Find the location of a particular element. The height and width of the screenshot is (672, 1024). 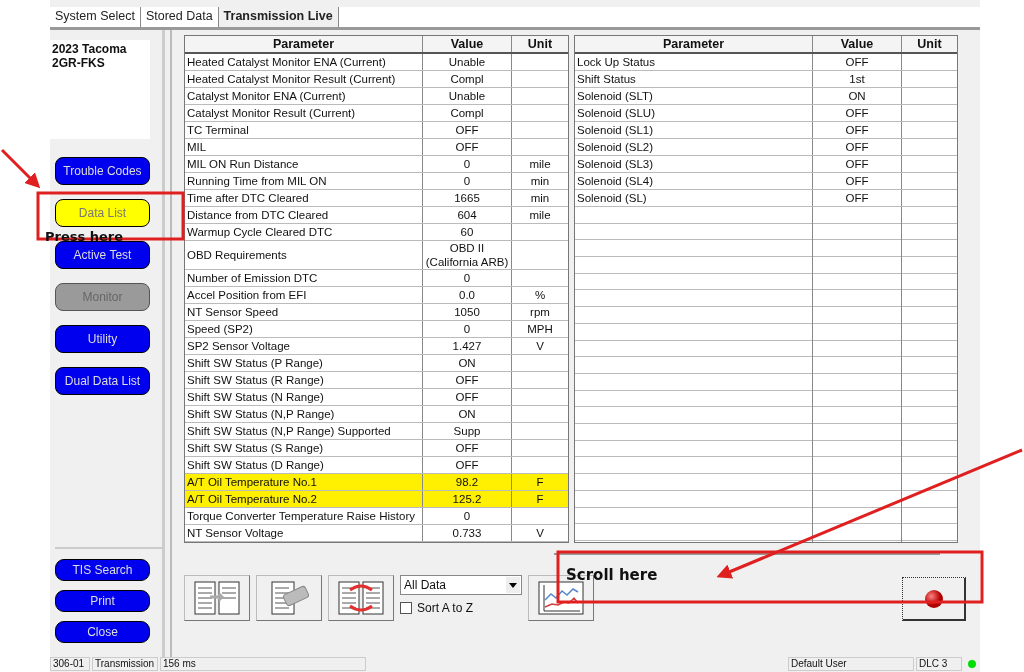

table-cell: Heated Catalyst Monitor Result (Current) is located at coordinates (304, 79).